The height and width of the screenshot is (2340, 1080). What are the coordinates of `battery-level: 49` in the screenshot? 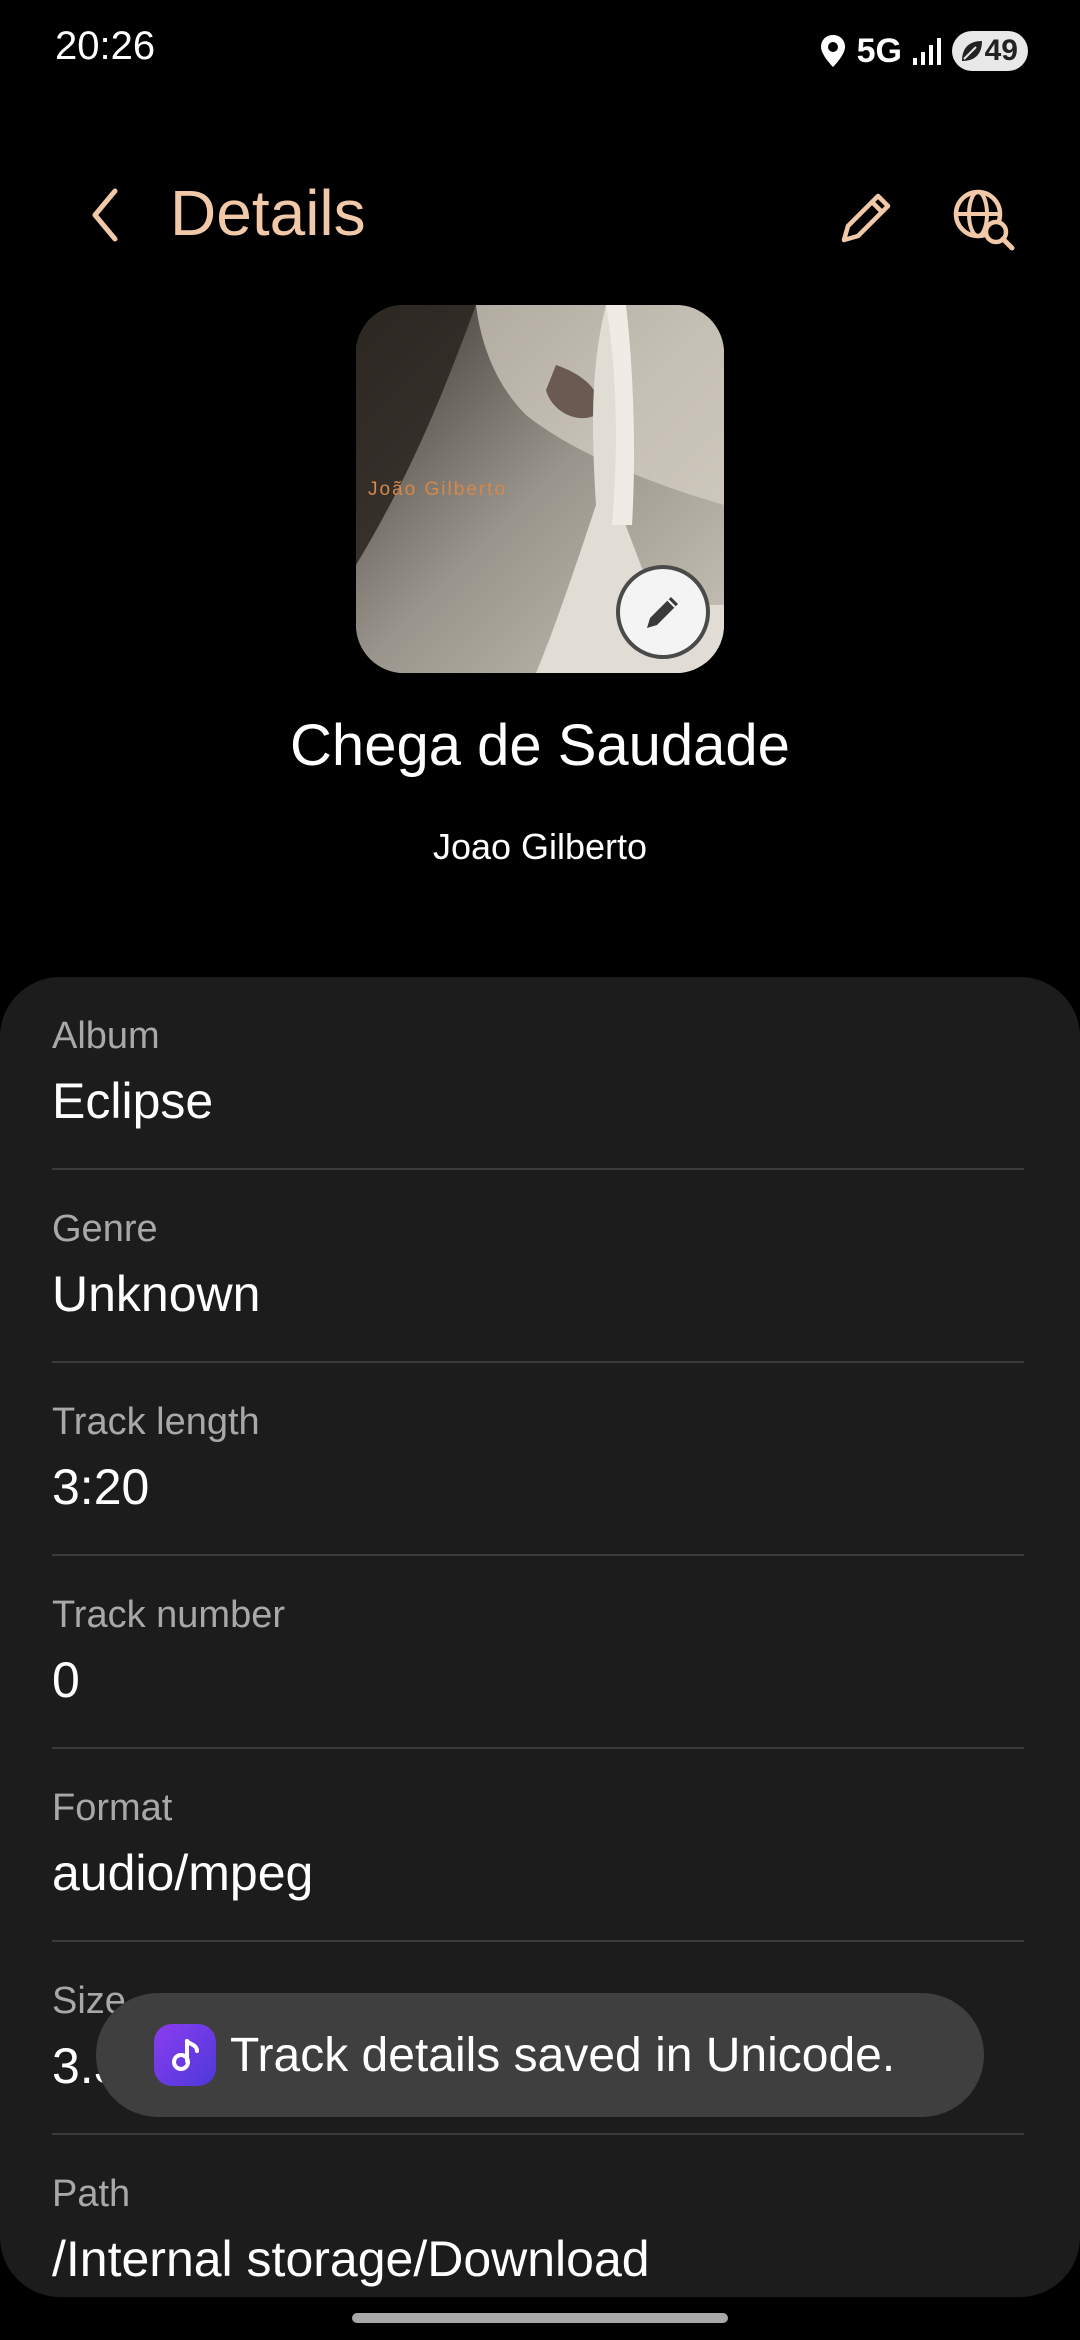 It's located at (1001, 50).